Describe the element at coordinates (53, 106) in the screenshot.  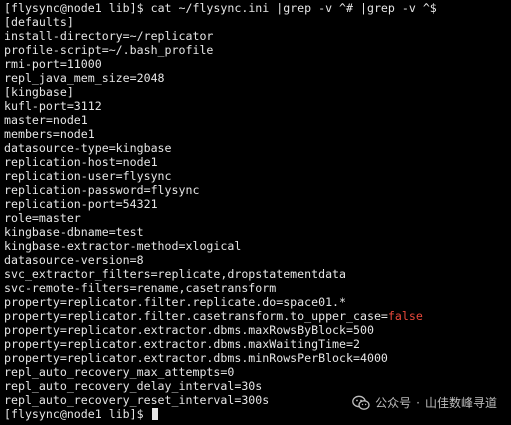
I see `output-line: kufl-port=3112` at that location.